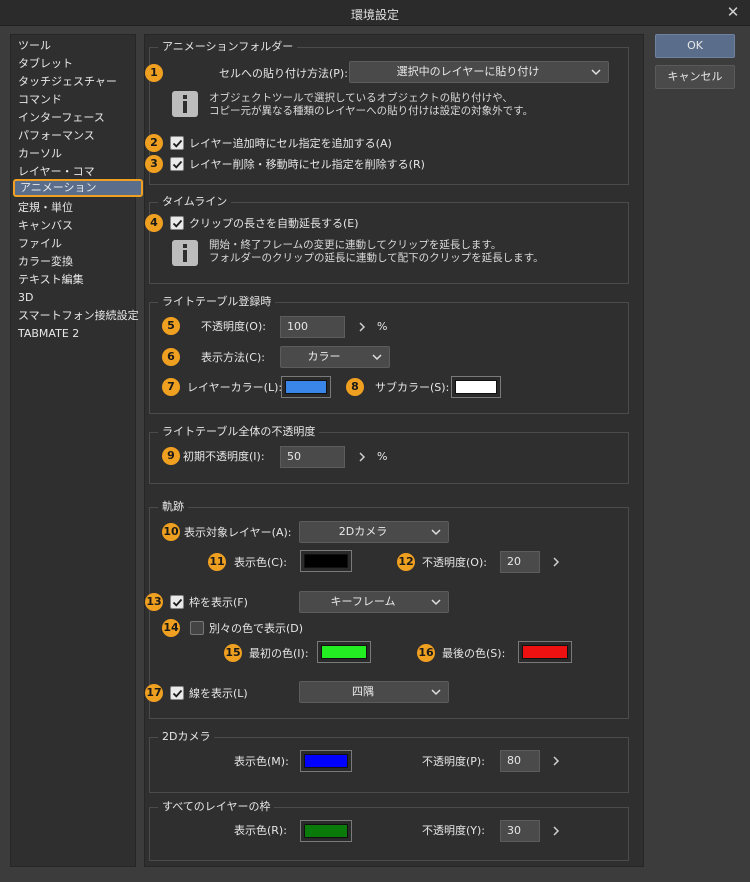 The image size is (750, 882). What do you see at coordinates (171, 628) in the screenshot?
I see `badge-14: 14` at bounding box center [171, 628].